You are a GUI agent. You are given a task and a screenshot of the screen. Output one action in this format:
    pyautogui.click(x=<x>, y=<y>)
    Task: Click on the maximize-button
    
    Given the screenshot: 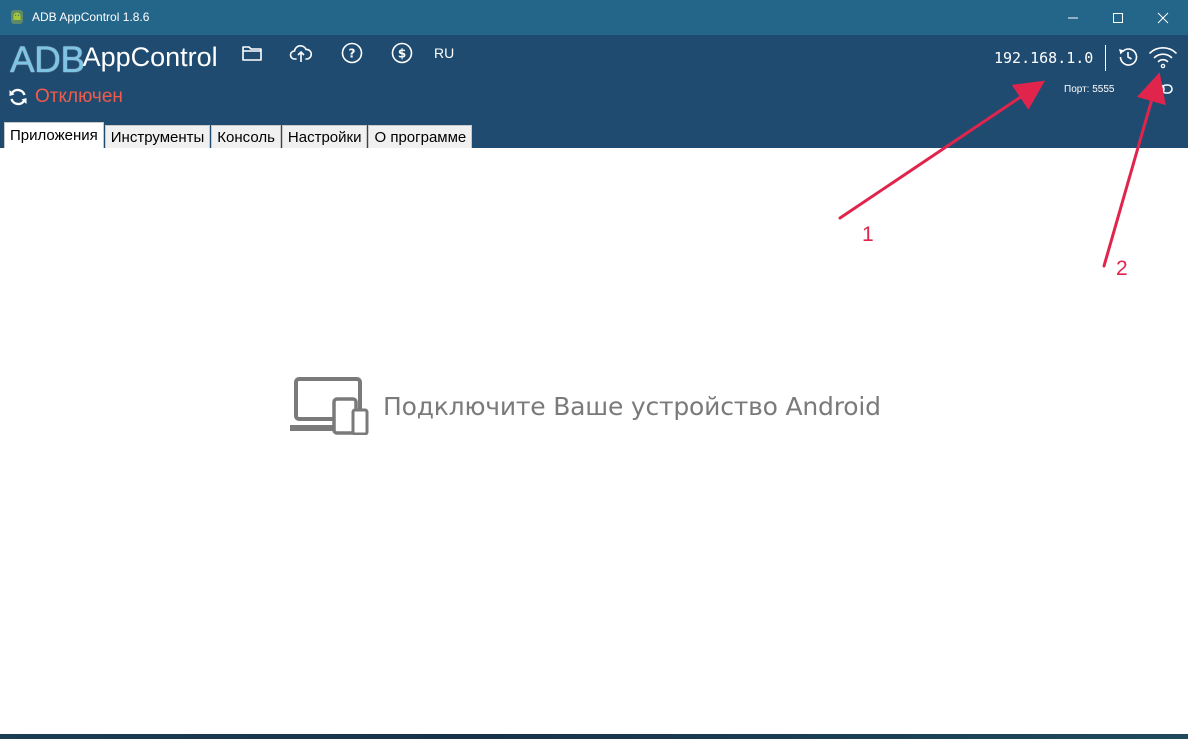 What is the action you would take?
    pyautogui.click(x=1118, y=17)
    